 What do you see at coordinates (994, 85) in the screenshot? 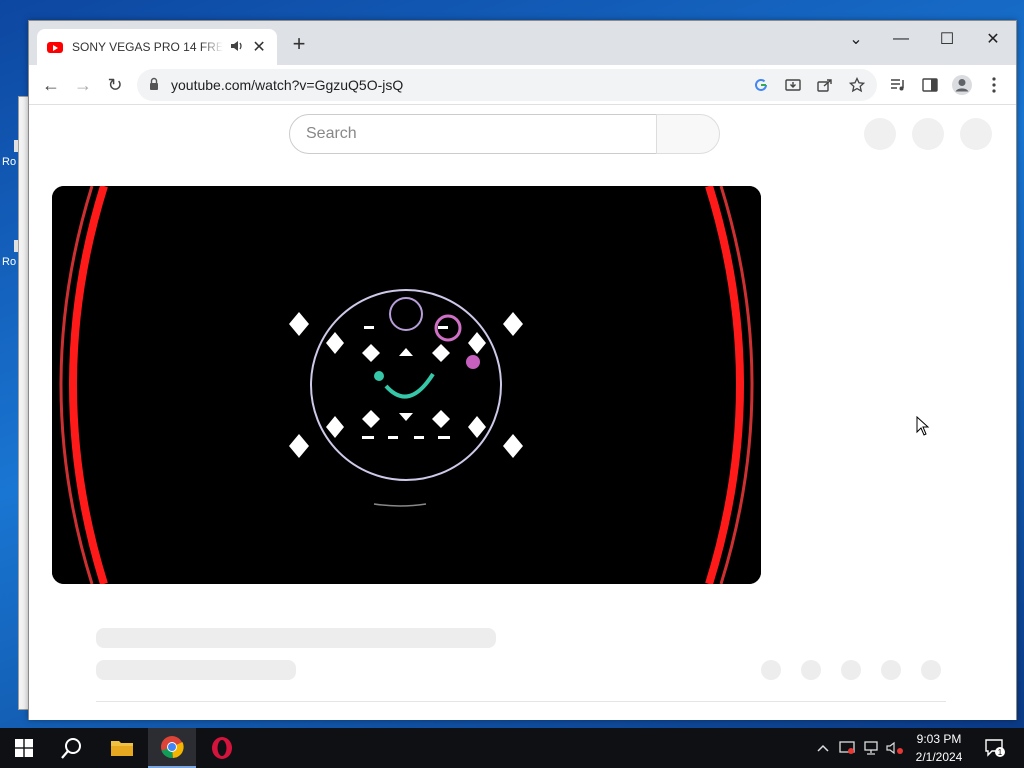
I see `more-menu-icon` at bounding box center [994, 85].